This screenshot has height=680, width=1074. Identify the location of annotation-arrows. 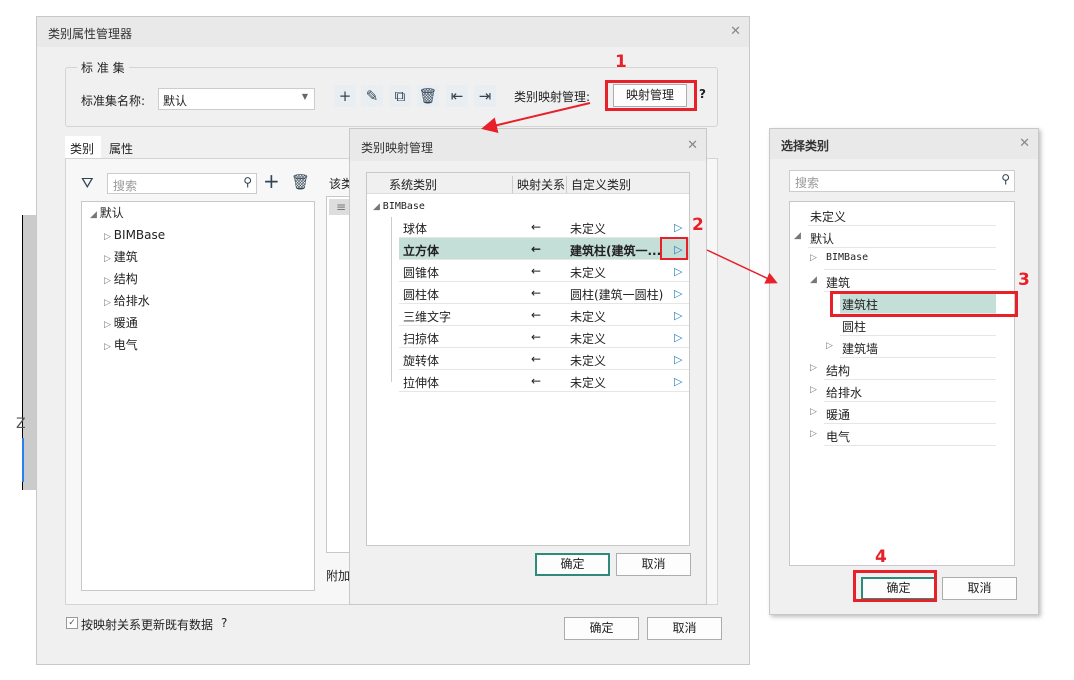
(629, 193).